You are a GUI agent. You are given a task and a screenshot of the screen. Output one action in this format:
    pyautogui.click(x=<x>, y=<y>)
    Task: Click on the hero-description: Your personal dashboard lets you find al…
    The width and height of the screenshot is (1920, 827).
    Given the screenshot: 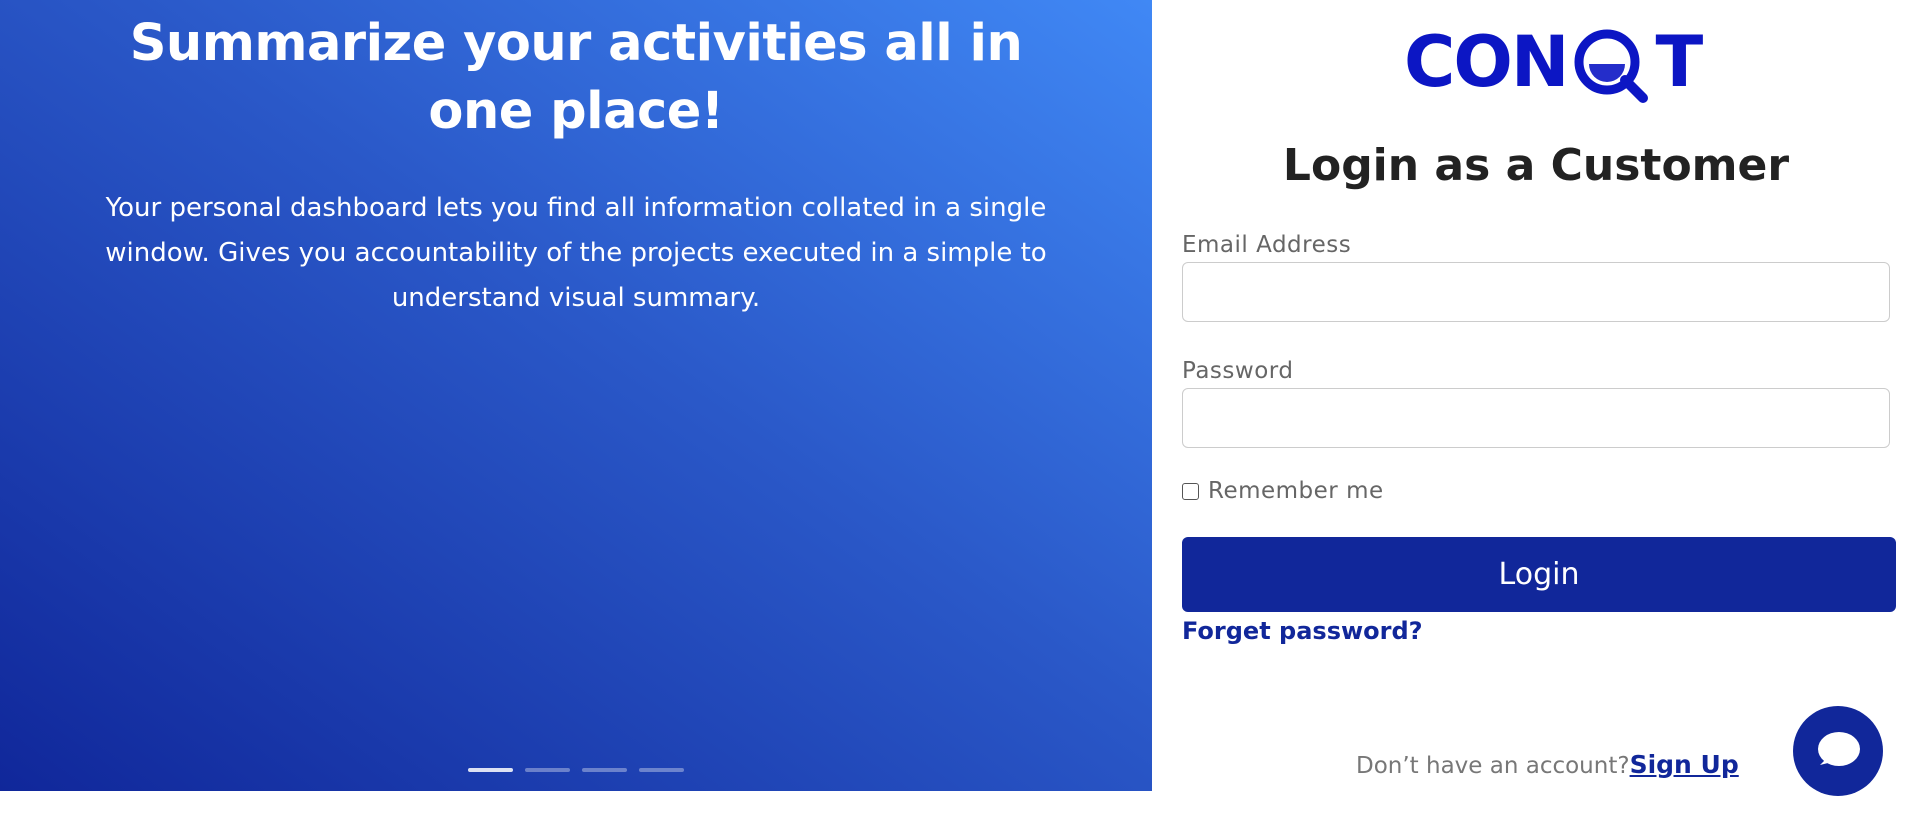 What is the action you would take?
    pyautogui.click(x=576, y=253)
    